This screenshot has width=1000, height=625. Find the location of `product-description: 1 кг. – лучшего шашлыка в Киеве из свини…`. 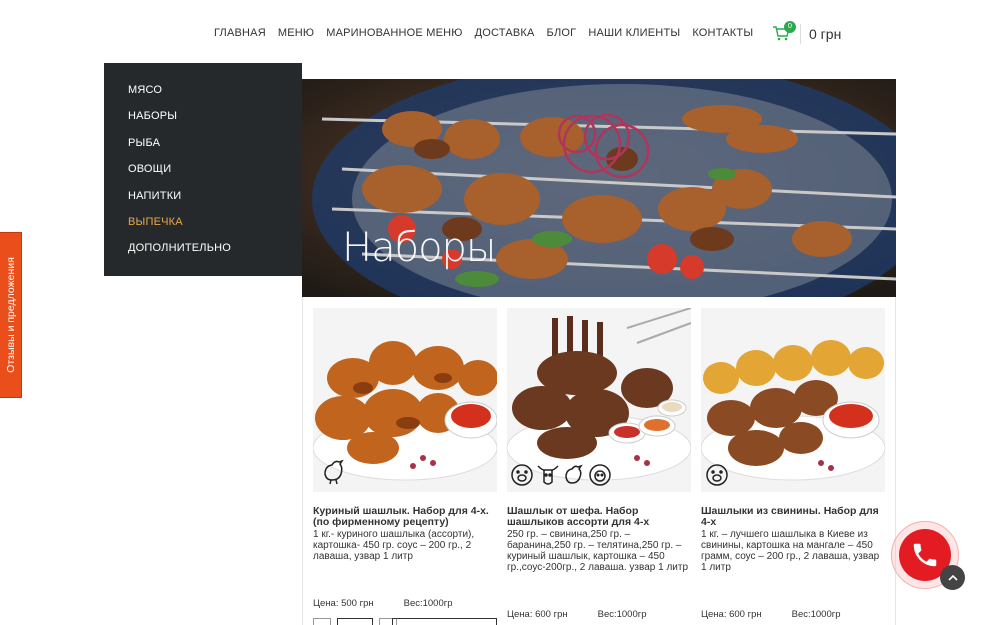

product-description: 1 кг. – лучшего шашлыка в Киеве из свини… is located at coordinates (790, 551).